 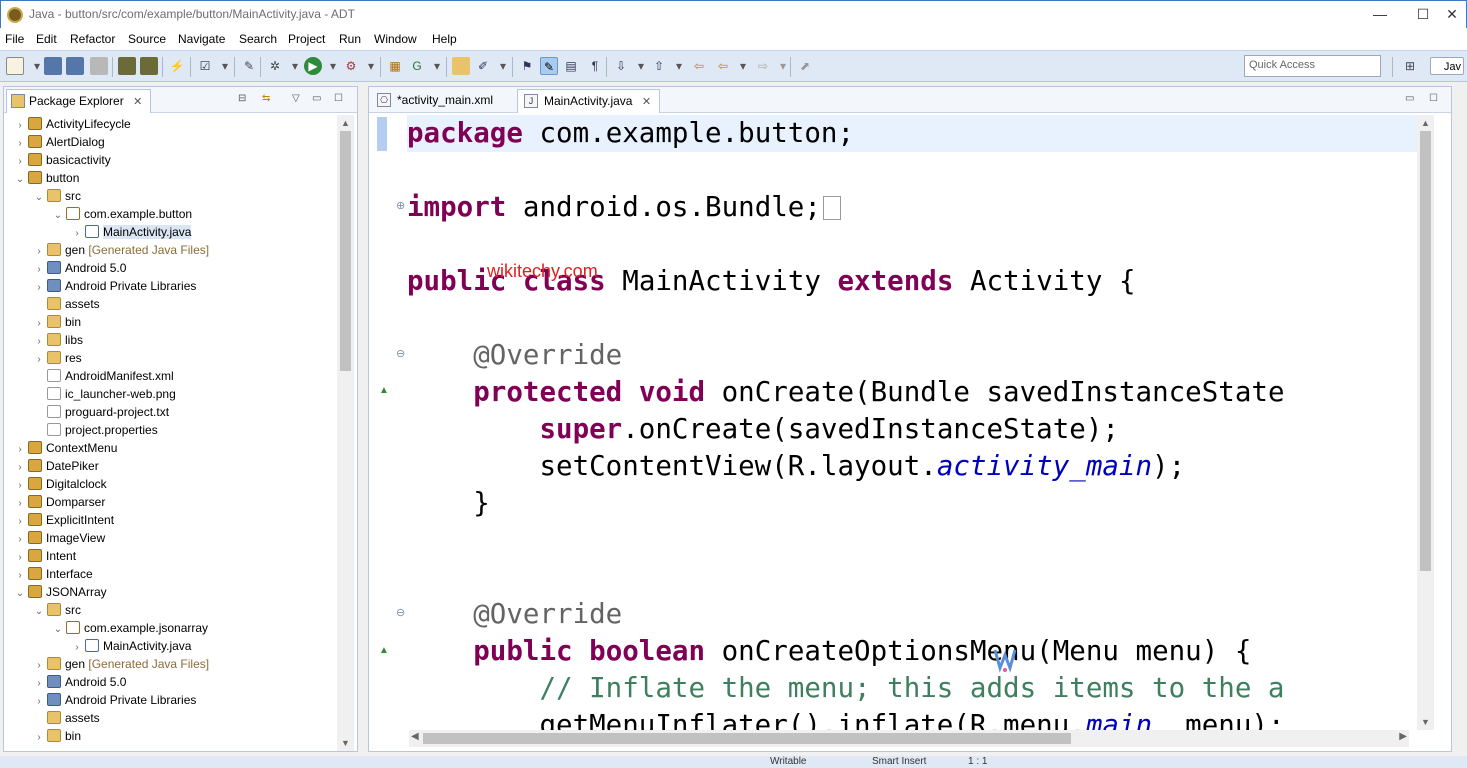 What do you see at coordinates (130, 628) in the screenshot?
I see `tree-item: ⌄ com.example.jsonarray` at bounding box center [130, 628].